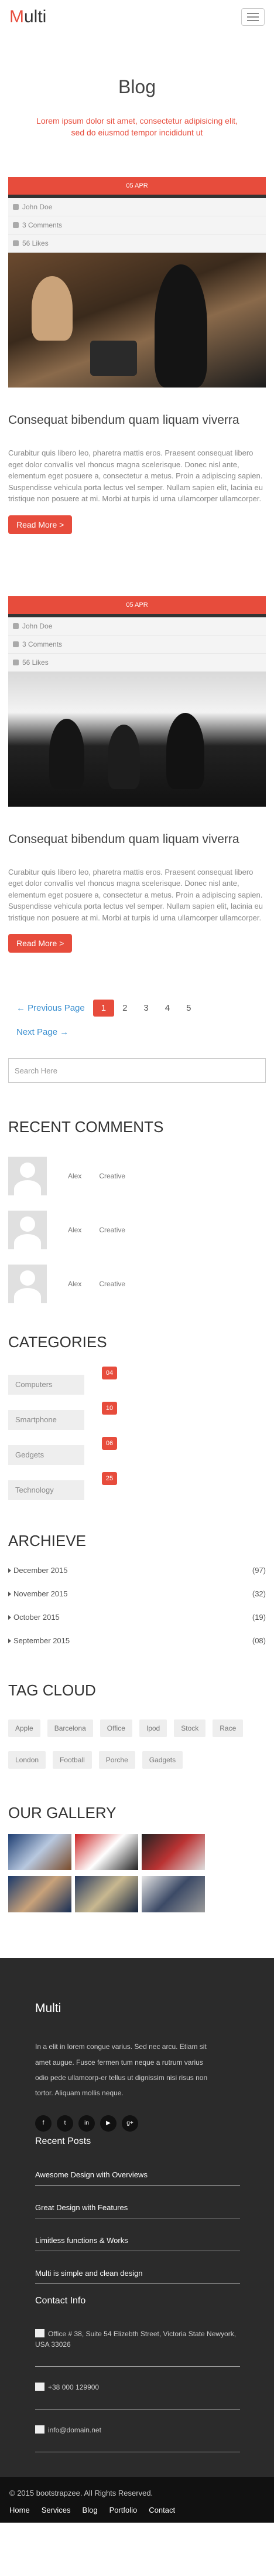 The height and width of the screenshot is (2576, 274). I want to click on footer-nav-services: Services, so click(56, 2510).